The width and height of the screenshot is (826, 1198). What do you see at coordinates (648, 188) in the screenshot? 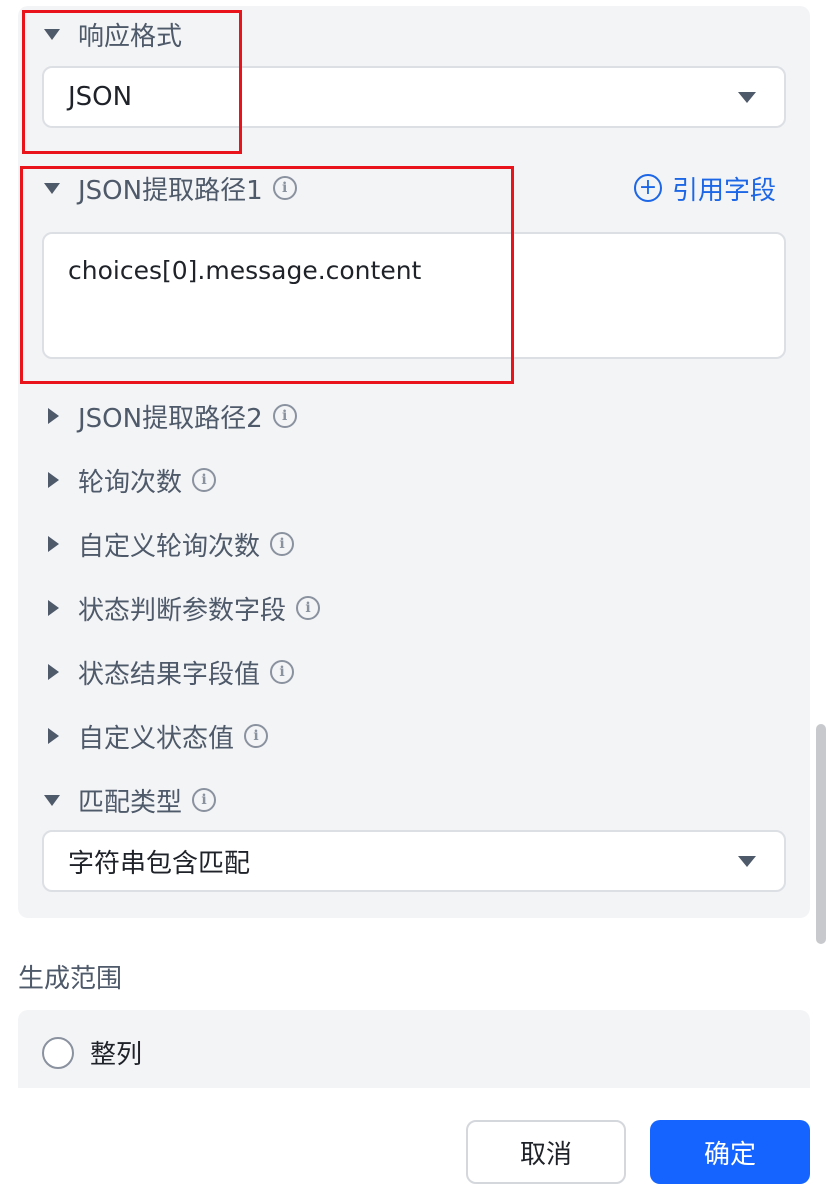
I see `plus-circle-icon: +` at bounding box center [648, 188].